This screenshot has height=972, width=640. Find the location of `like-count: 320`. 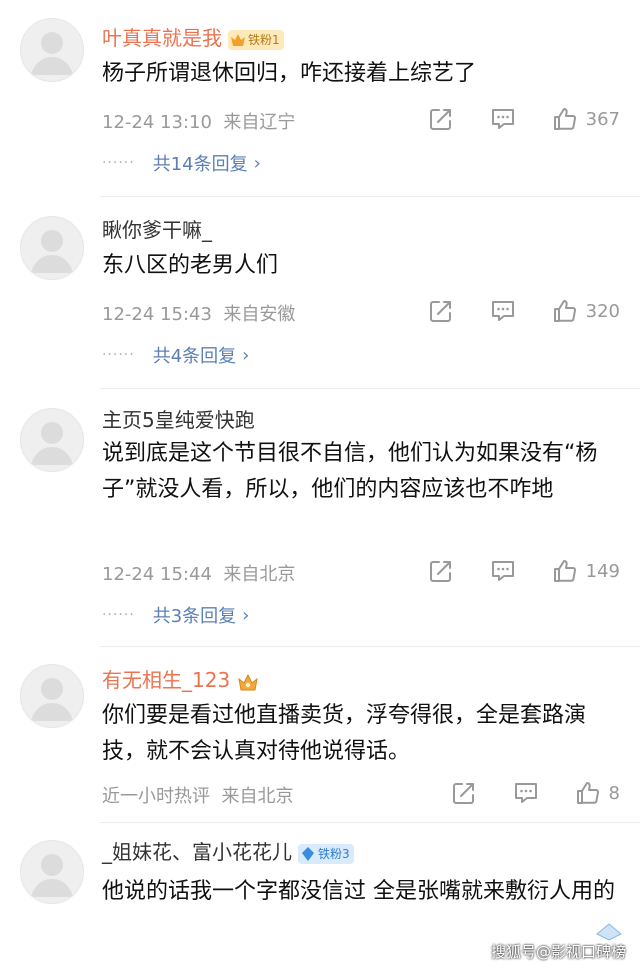

like-count: 320 is located at coordinates (602, 311).